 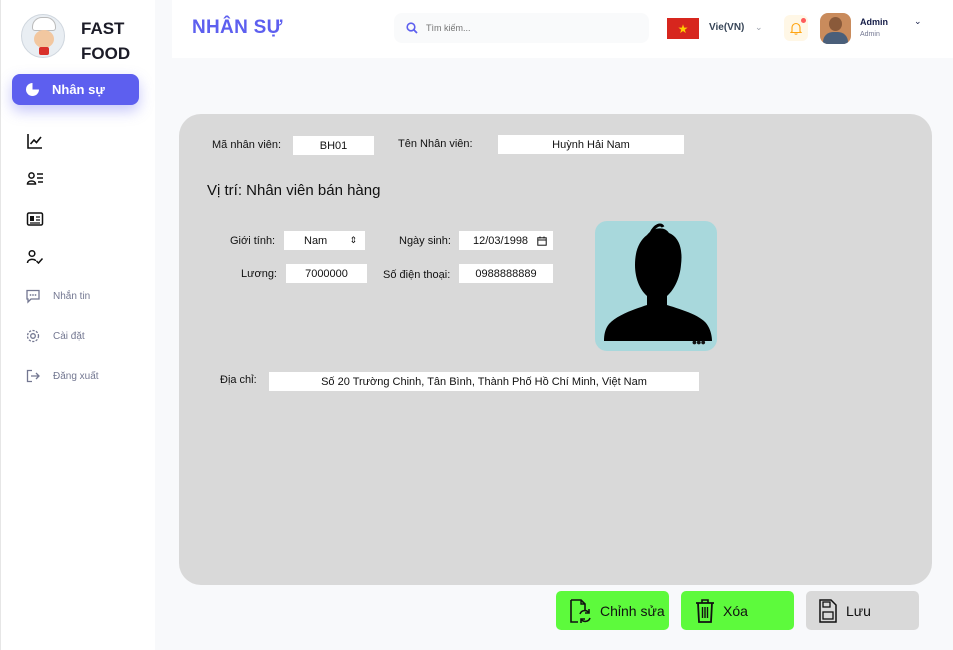 I want to click on line-chart-icon, so click(x=35, y=141).